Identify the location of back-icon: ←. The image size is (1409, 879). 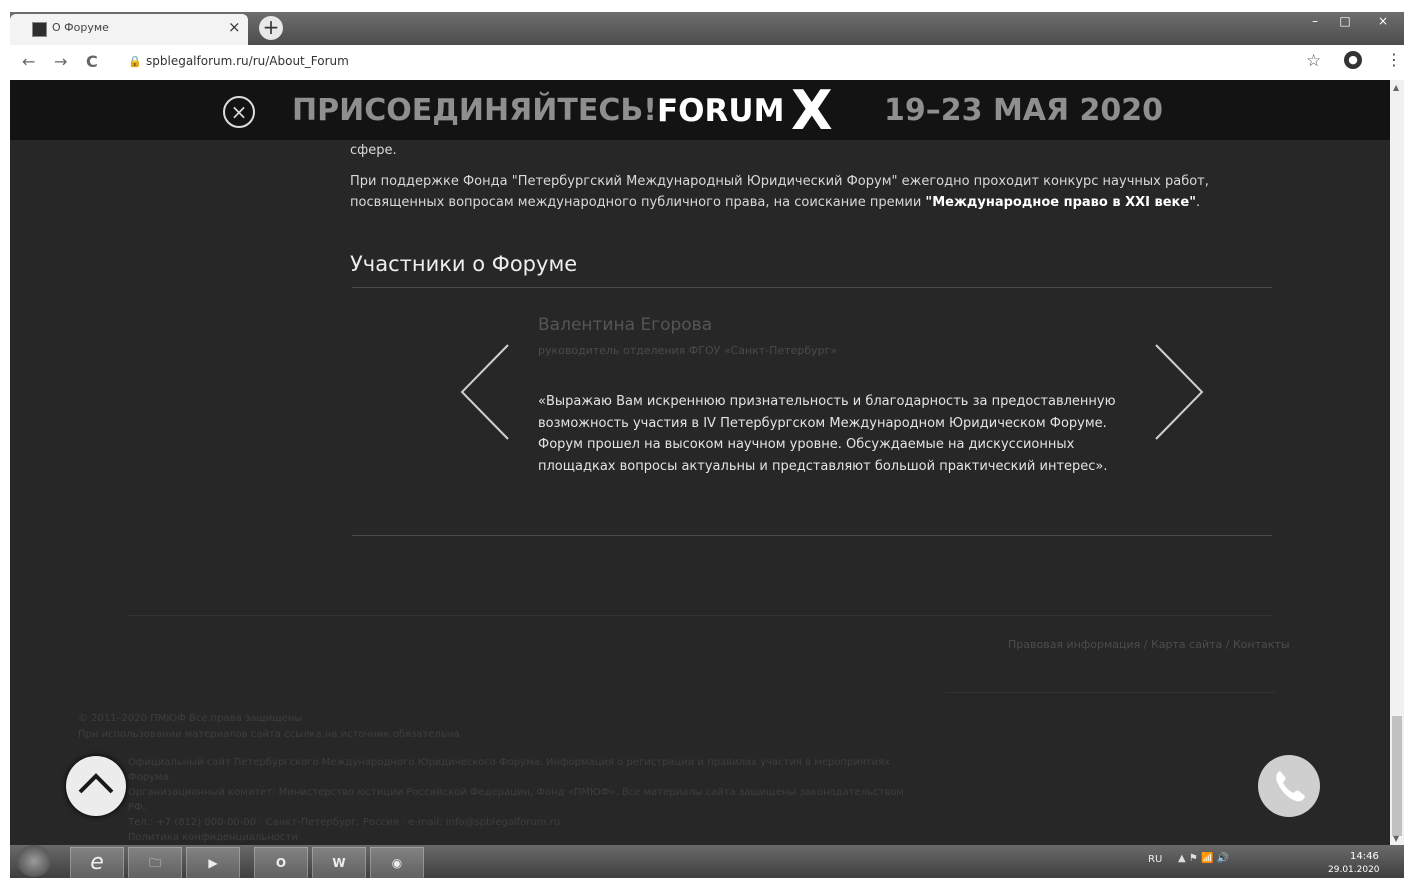
(28, 61).